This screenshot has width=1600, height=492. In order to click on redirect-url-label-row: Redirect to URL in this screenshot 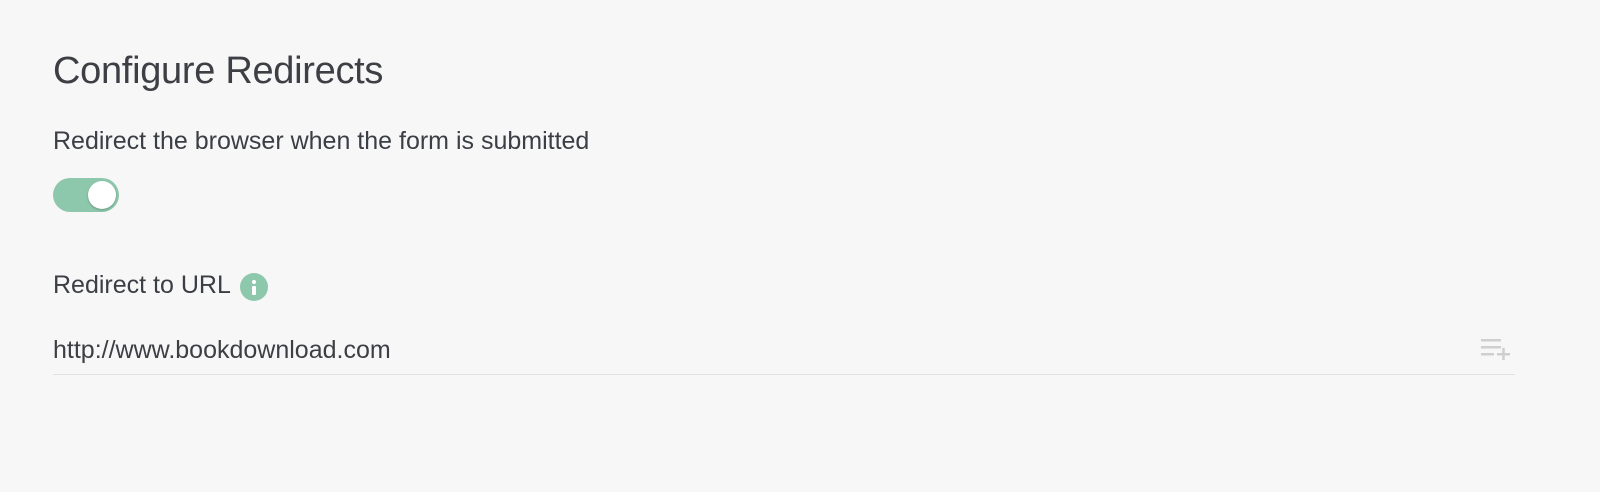, I will do `click(160, 285)`.